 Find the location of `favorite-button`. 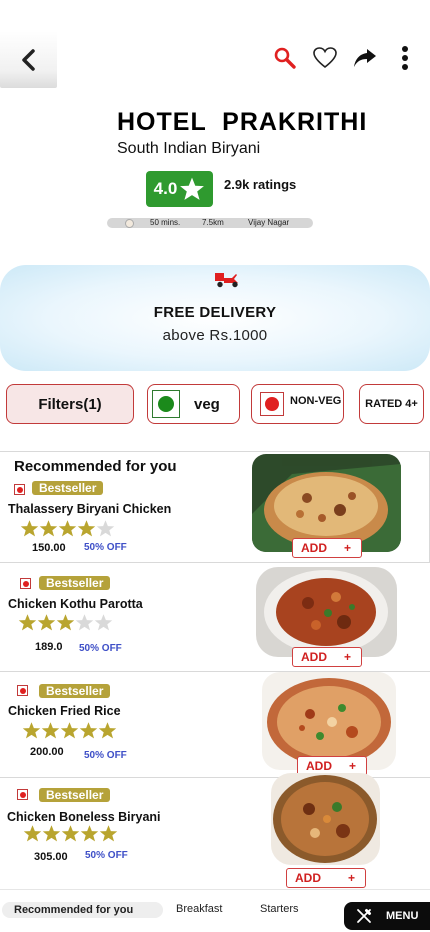

favorite-button is located at coordinates (325, 58).